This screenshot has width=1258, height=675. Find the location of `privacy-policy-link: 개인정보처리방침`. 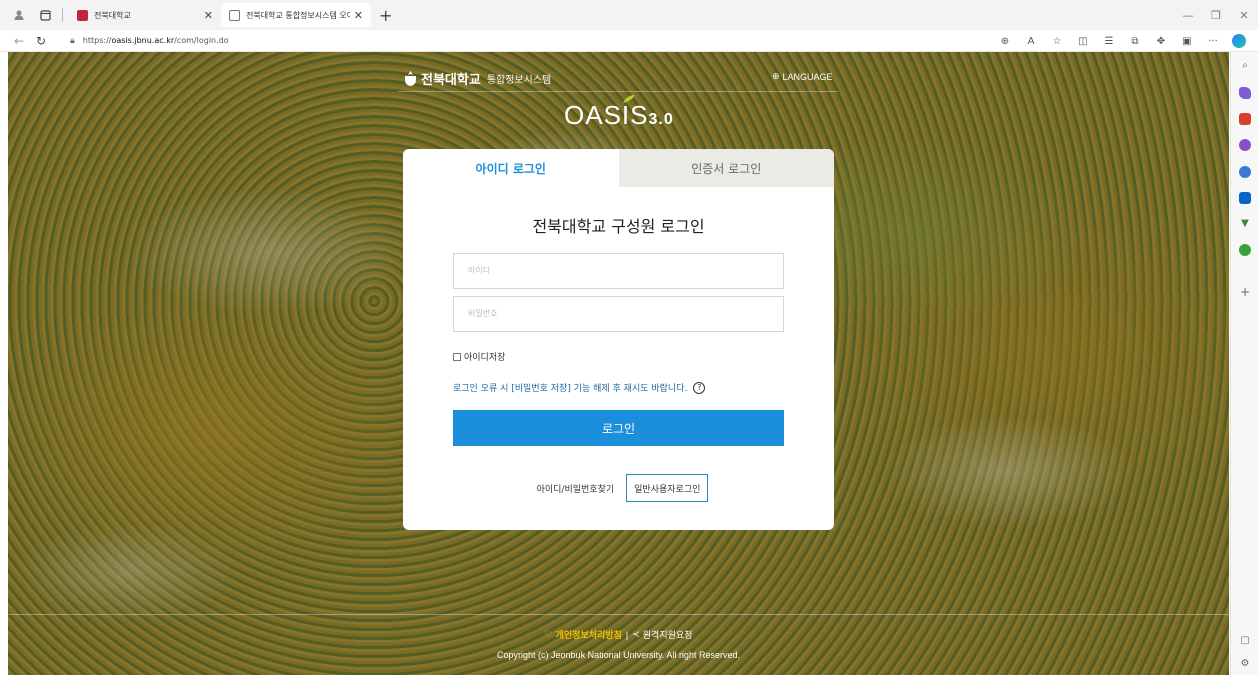

privacy-policy-link: 개인정보처리방침 is located at coordinates (589, 634).